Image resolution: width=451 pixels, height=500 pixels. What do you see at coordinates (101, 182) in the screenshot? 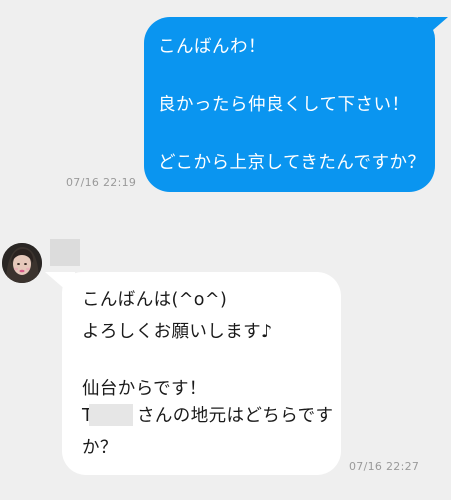
I see `outgoing-timestamp: 07/16 22:19` at bounding box center [101, 182].